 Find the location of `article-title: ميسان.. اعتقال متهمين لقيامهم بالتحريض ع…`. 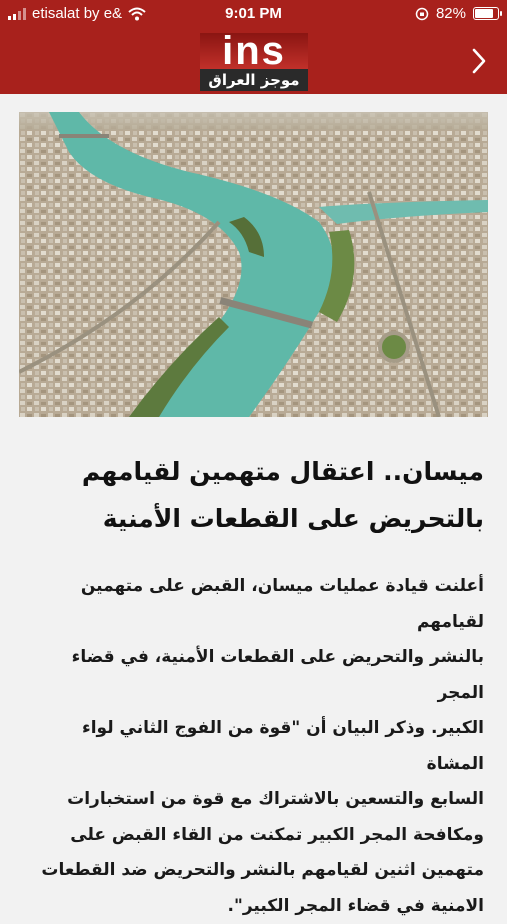

article-title: ميسان.. اعتقال متهمين لقيامهم بالتحريض ع… is located at coordinates (252, 495).